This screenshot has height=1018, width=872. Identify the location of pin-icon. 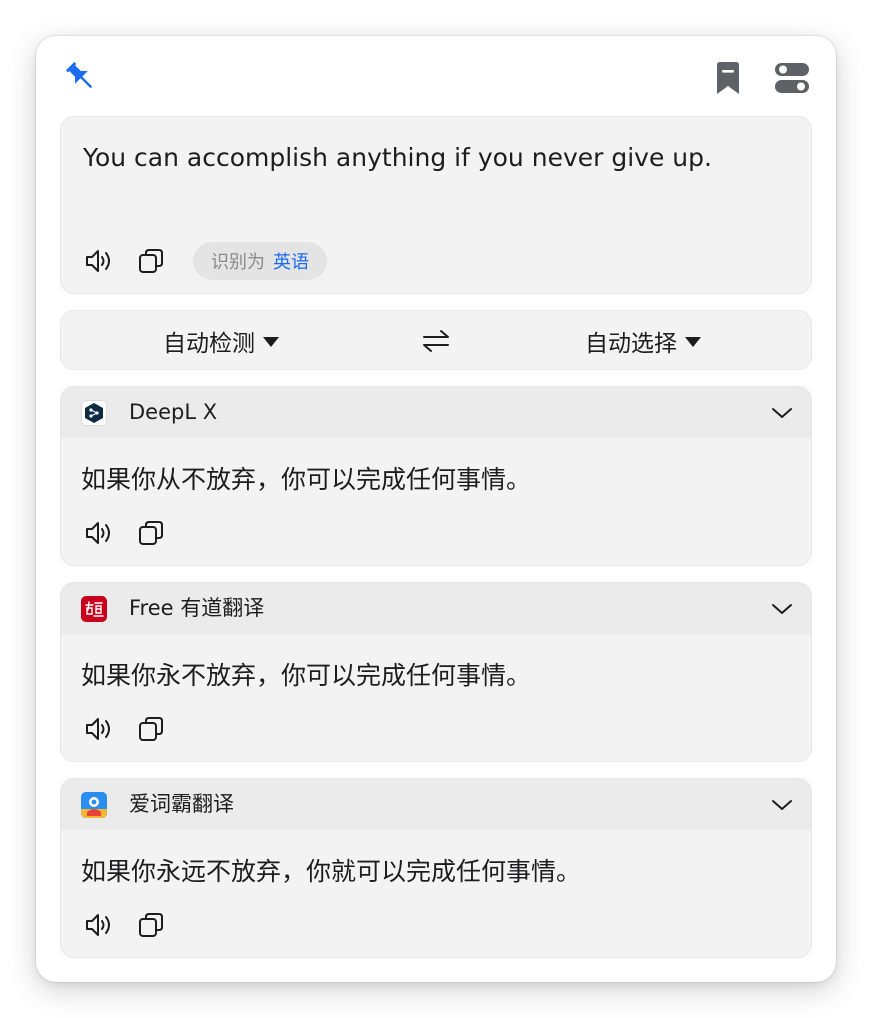
(79, 75).